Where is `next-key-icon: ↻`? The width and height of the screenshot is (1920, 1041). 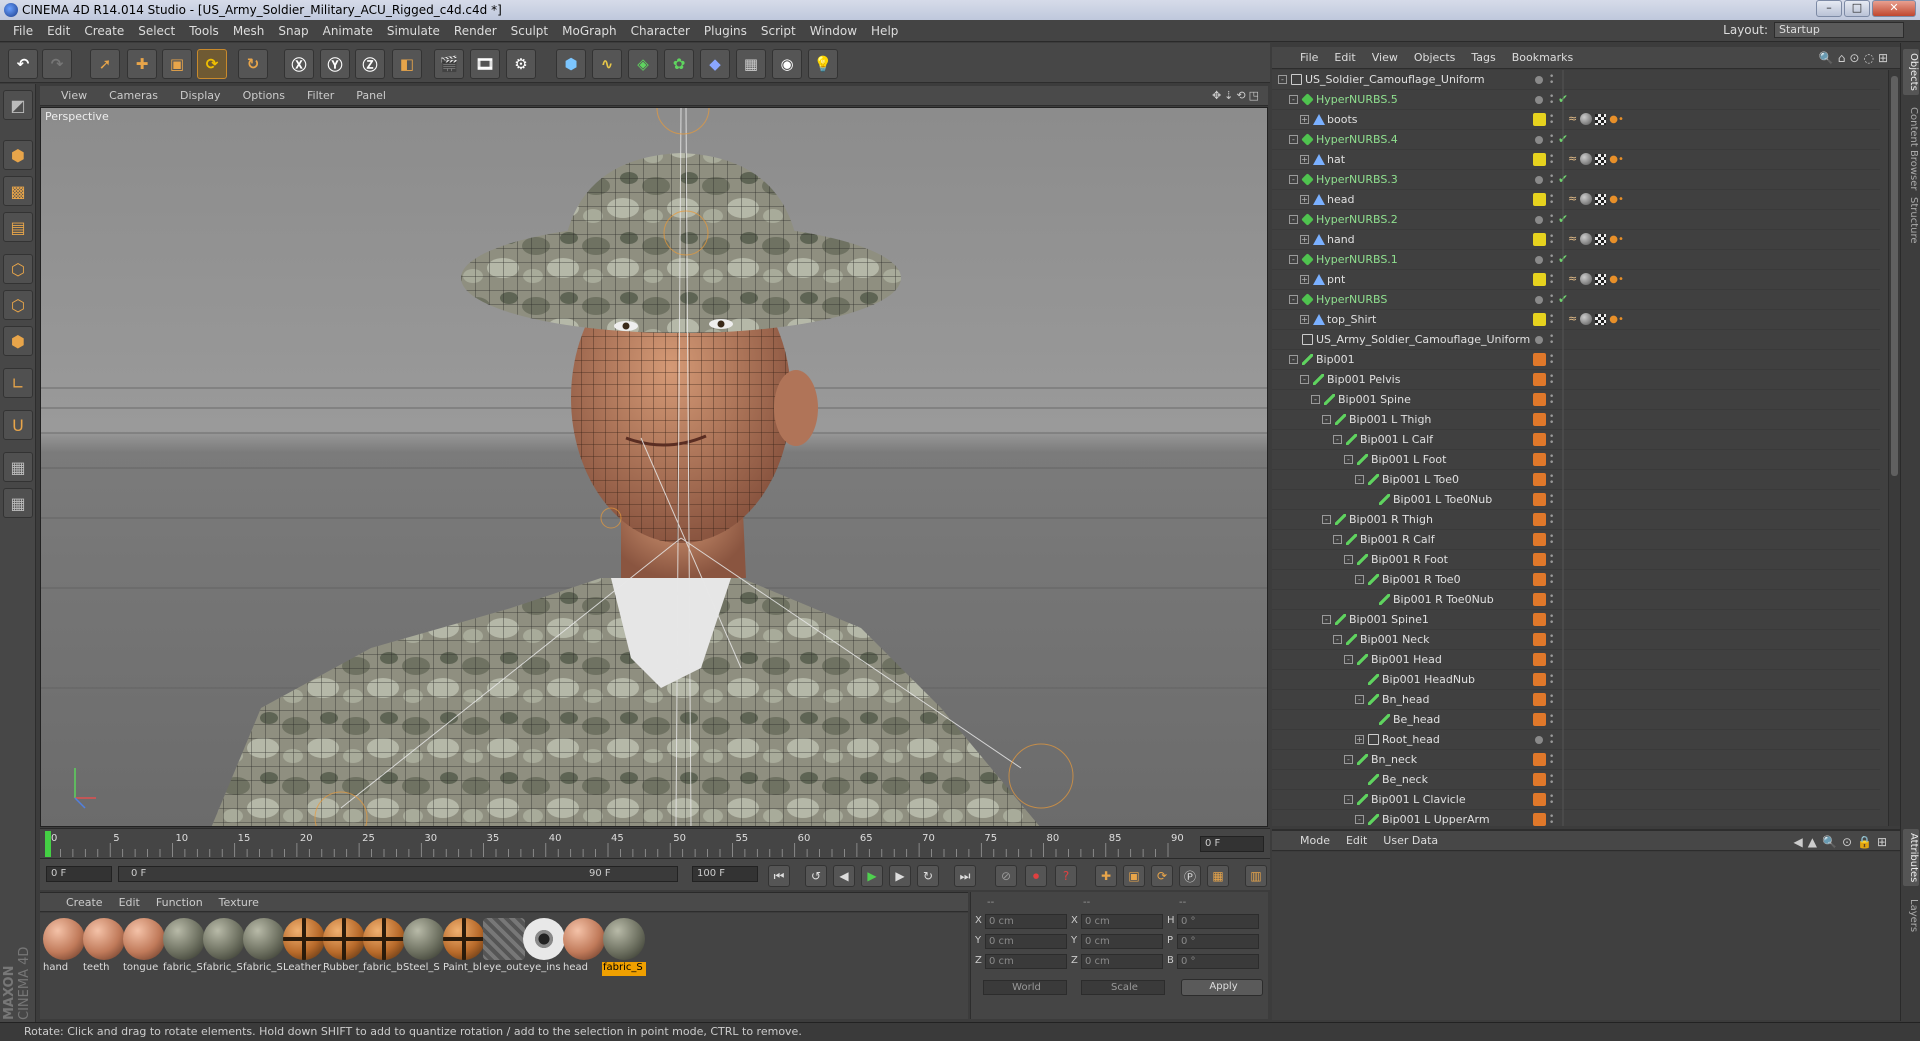
next-key-icon: ↻ is located at coordinates (928, 876).